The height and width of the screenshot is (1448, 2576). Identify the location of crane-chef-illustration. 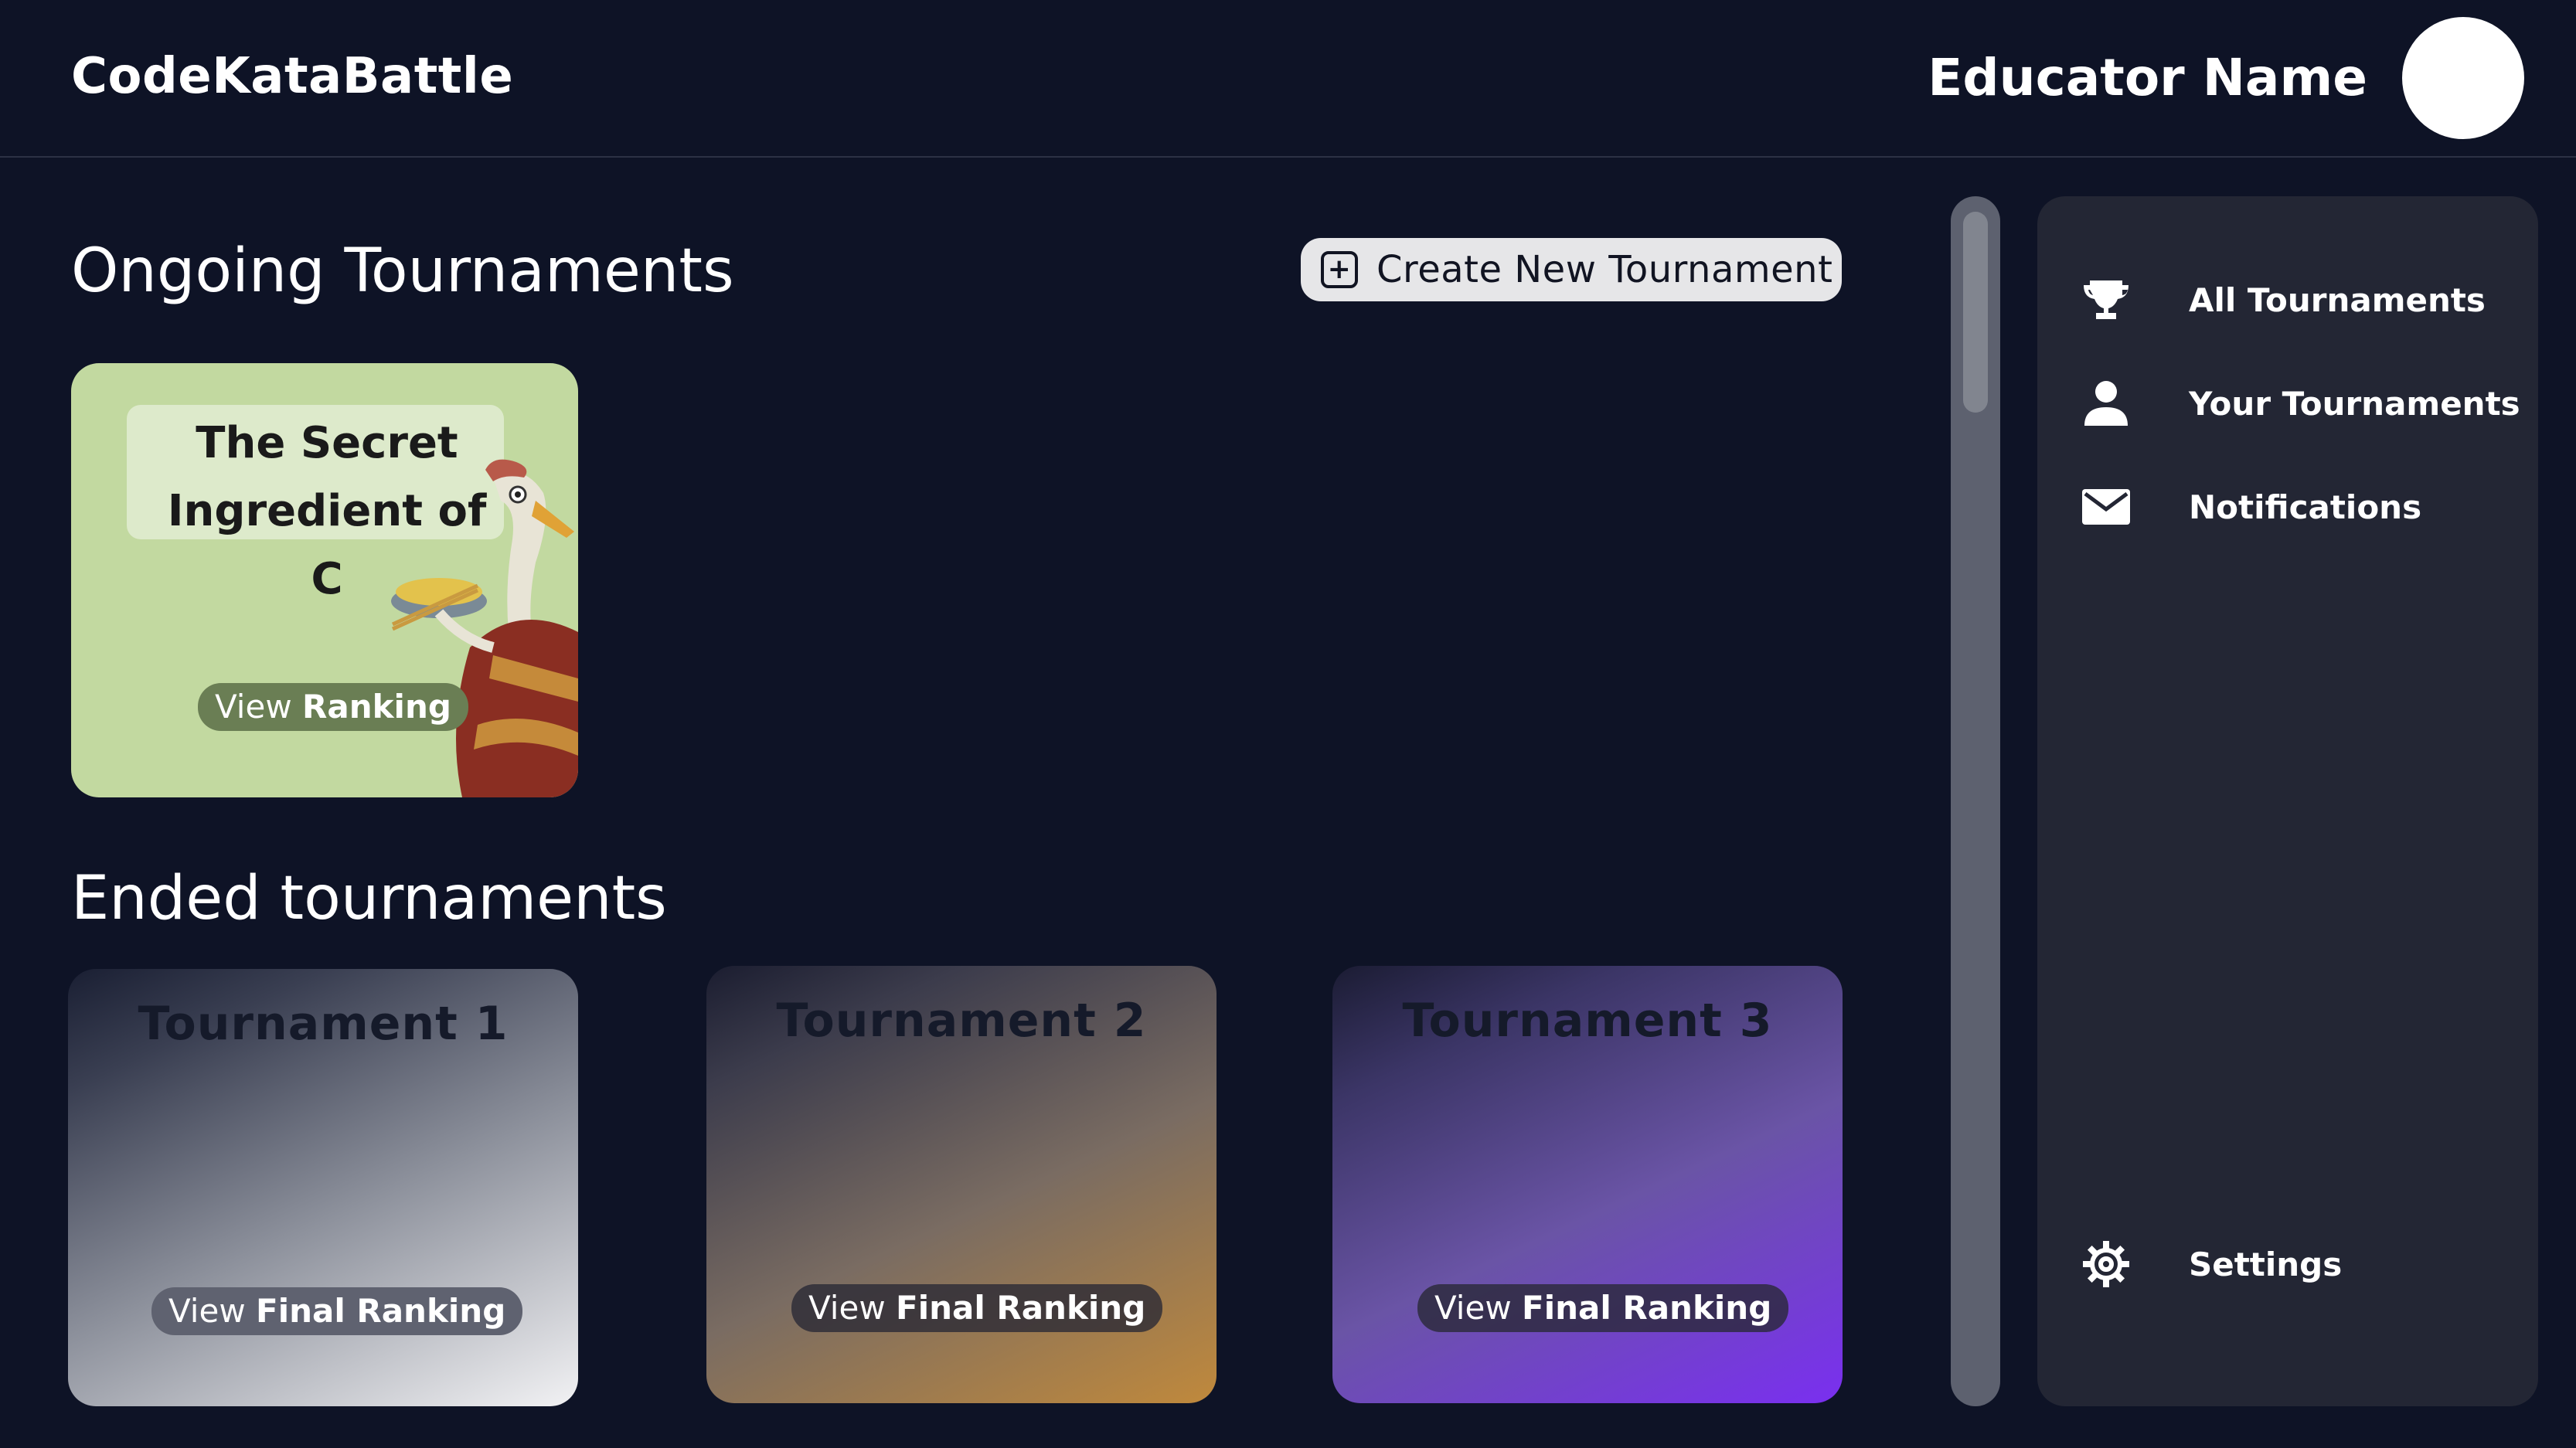
(485, 628).